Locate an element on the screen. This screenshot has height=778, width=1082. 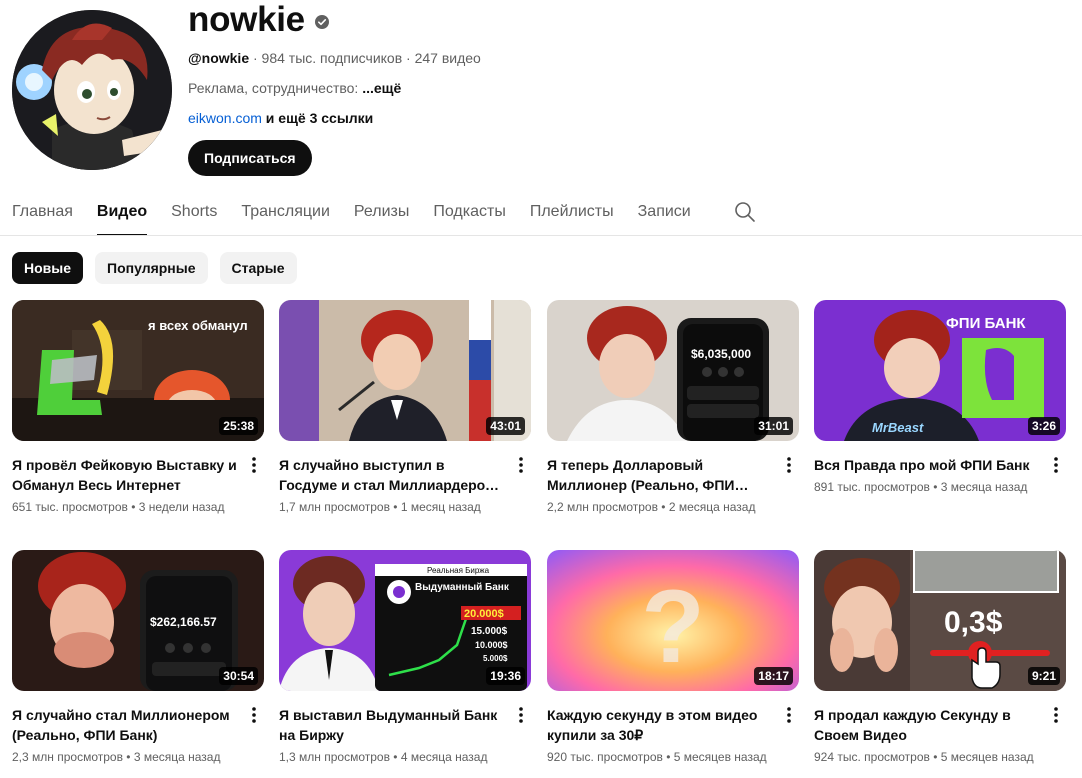
video-thumbnail: 43:01 is located at coordinates (405, 370).